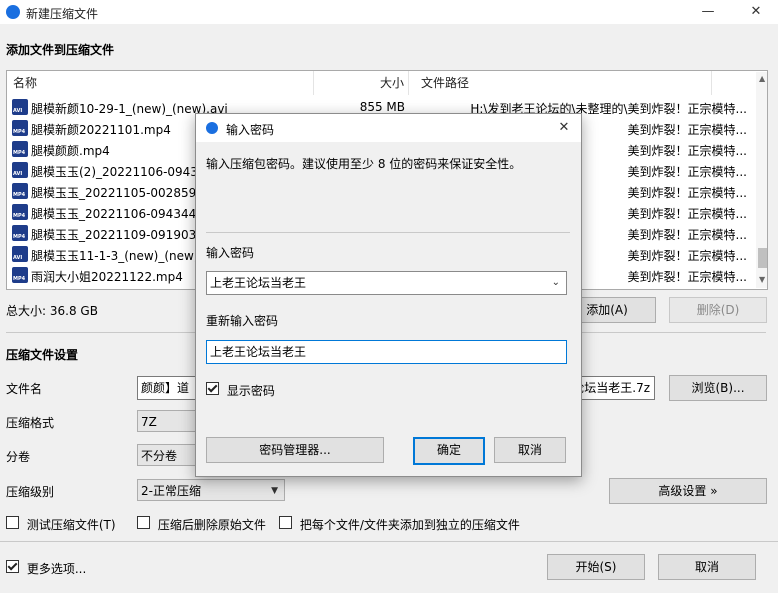 This screenshot has width=778, height=593. Describe the element at coordinates (761, 180) in the screenshot. I see `list-scrollbar: ▲ ▼` at that location.